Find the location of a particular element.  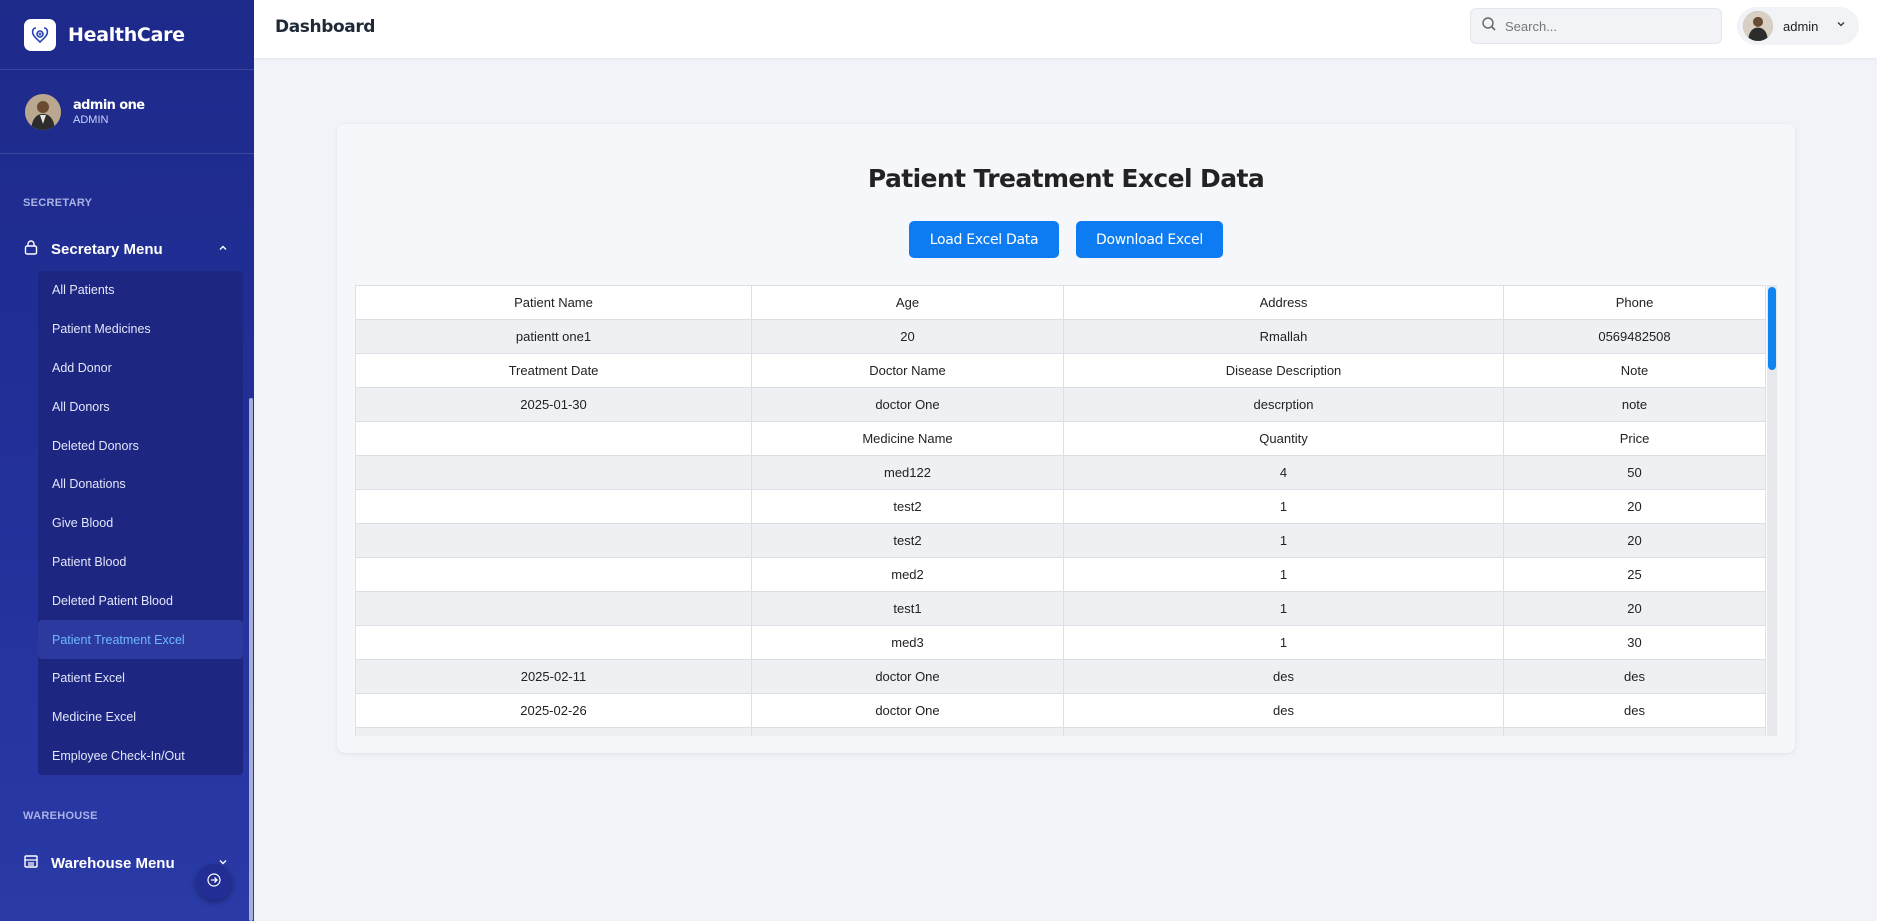

sidebar-item-all-donations: All Donations is located at coordinates (140, 484).